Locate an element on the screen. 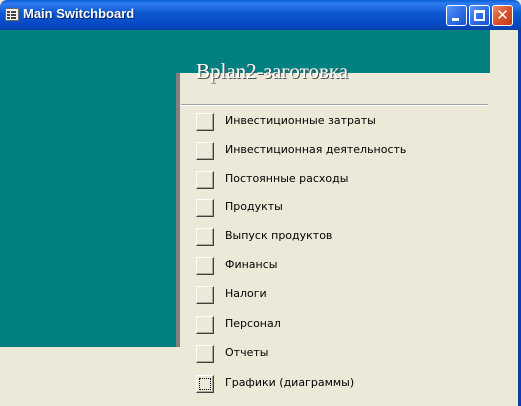  menu-item-label: Выпуск продуктов is located at coordinates (278, 235).